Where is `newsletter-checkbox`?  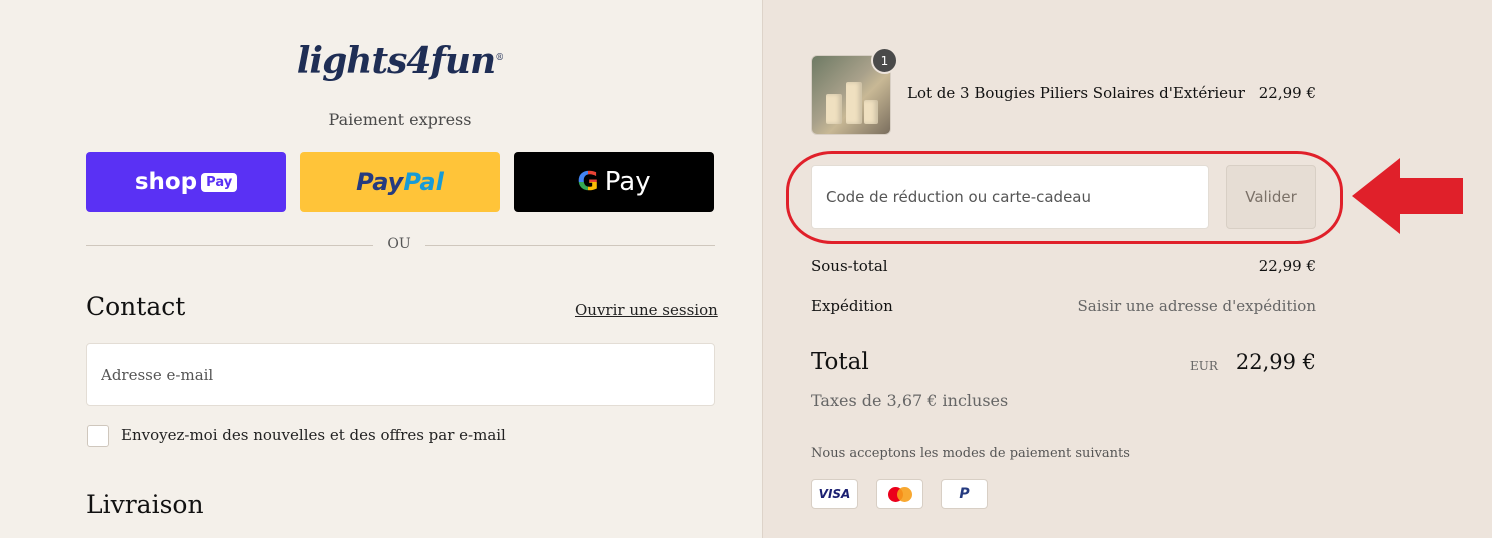 newsletter-checkbox is located at coordinates (98, 436).